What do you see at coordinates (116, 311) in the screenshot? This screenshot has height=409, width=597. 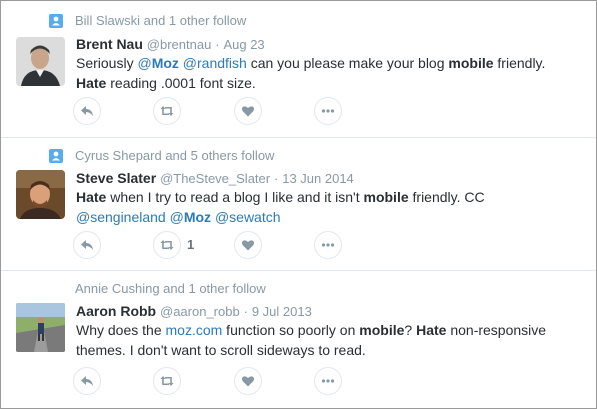 I see `fullname: Aaron Robb` at bounding box center [116, 311].